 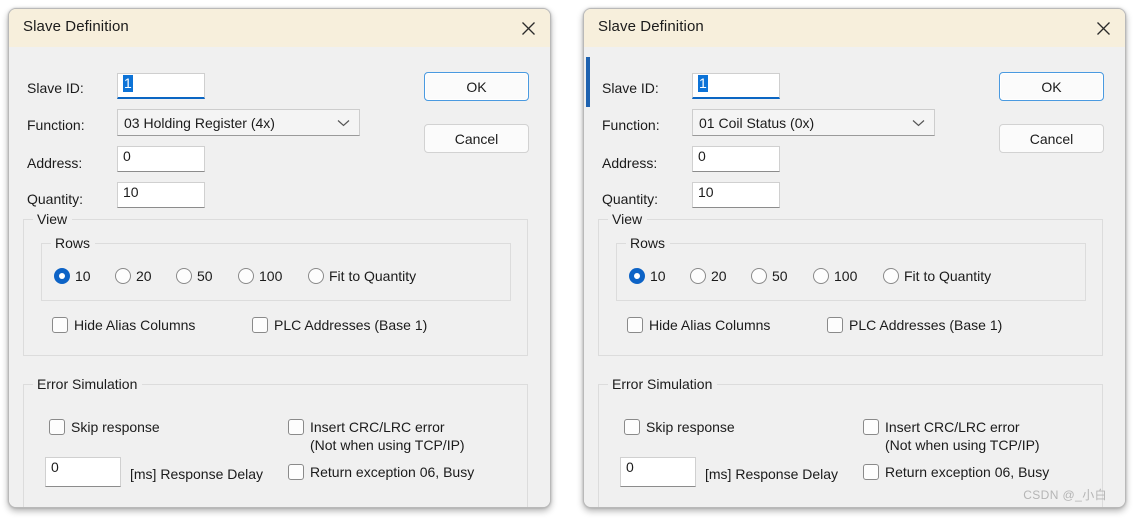 I want to click on insert-crc-lrc-error-sublabel: (Not when using TCP/IP), so click(x=962, y=445).